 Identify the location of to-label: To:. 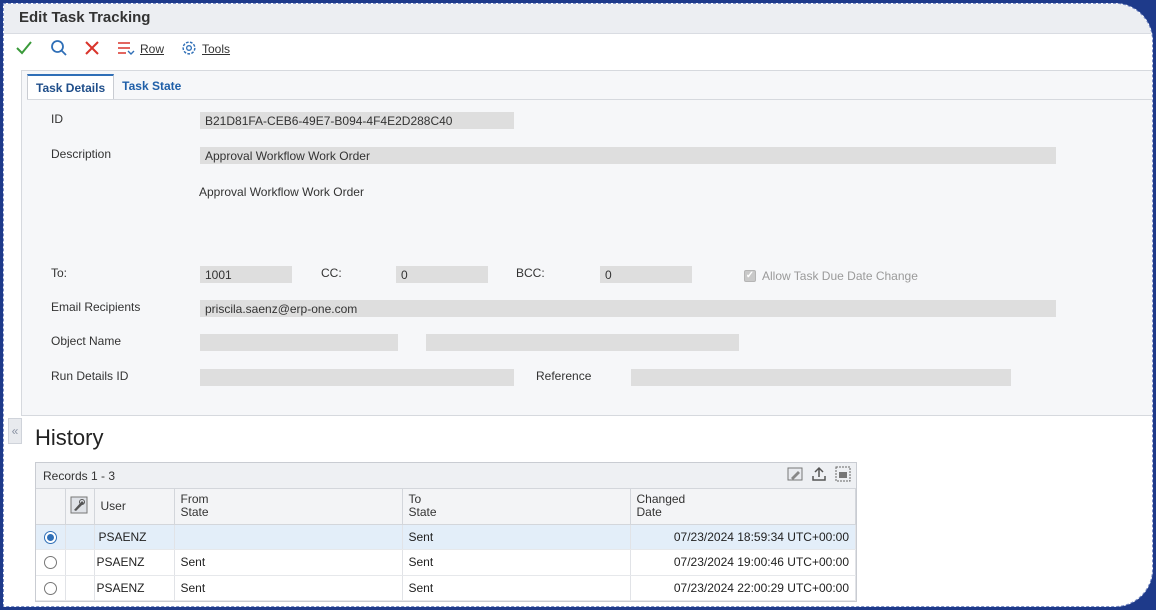
(59, 273).